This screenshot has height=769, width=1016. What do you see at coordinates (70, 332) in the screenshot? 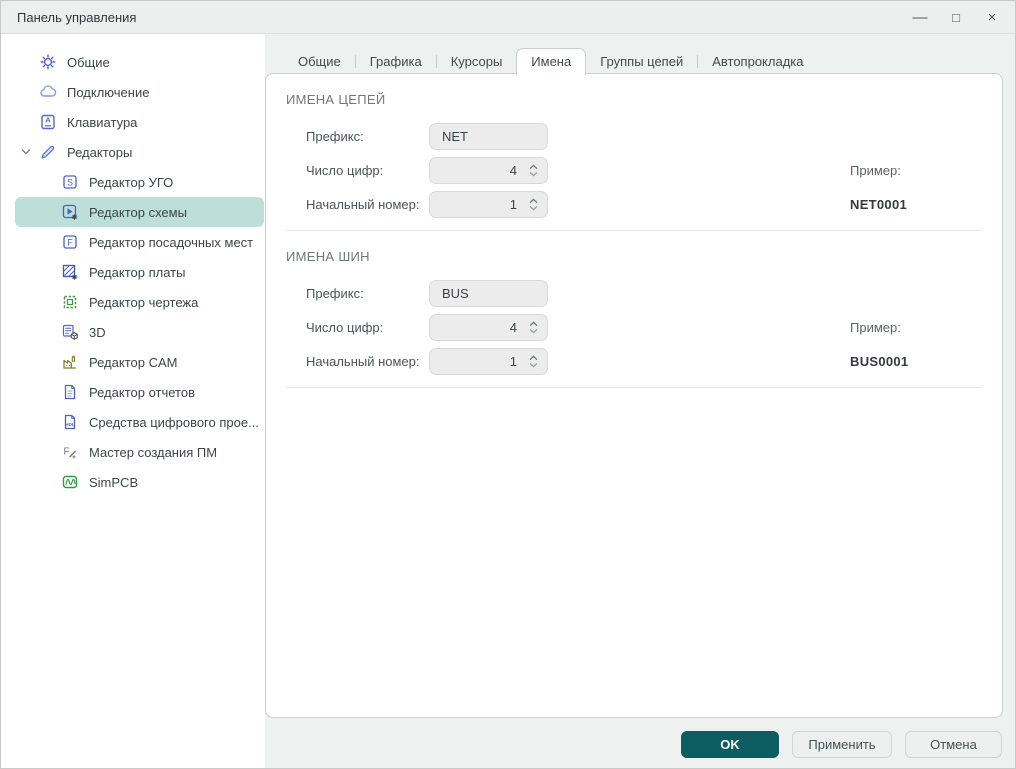
I see `3d-icon` at bounding box center [70, 332].